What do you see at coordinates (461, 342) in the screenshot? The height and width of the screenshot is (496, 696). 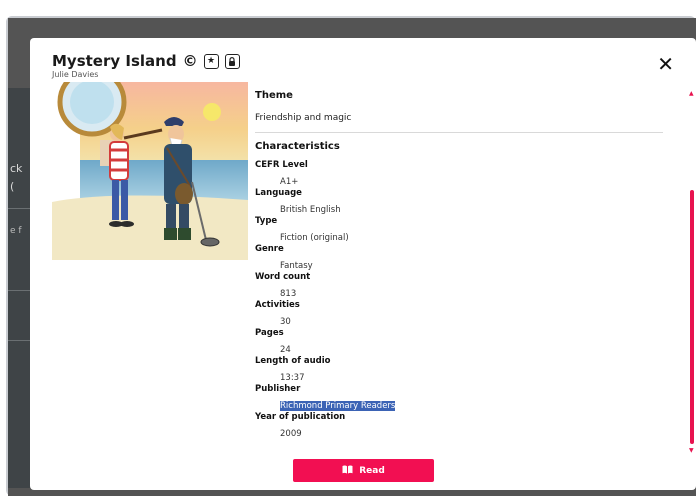 I see `detail-row-pages: Pages 24` at bounding box center [461, 342].